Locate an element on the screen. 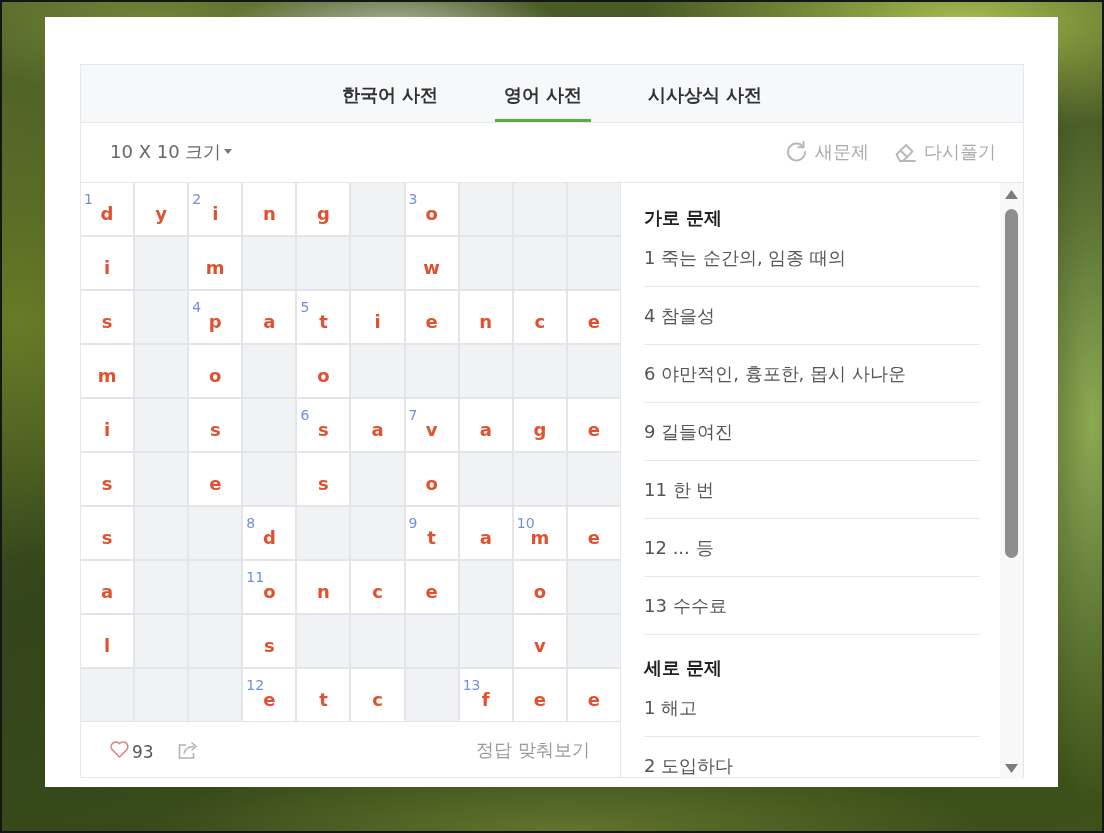 This screenshot has height=833, width=1104. size-dropdown: 10 X 10 크기 is located at coordinates (171, 151).